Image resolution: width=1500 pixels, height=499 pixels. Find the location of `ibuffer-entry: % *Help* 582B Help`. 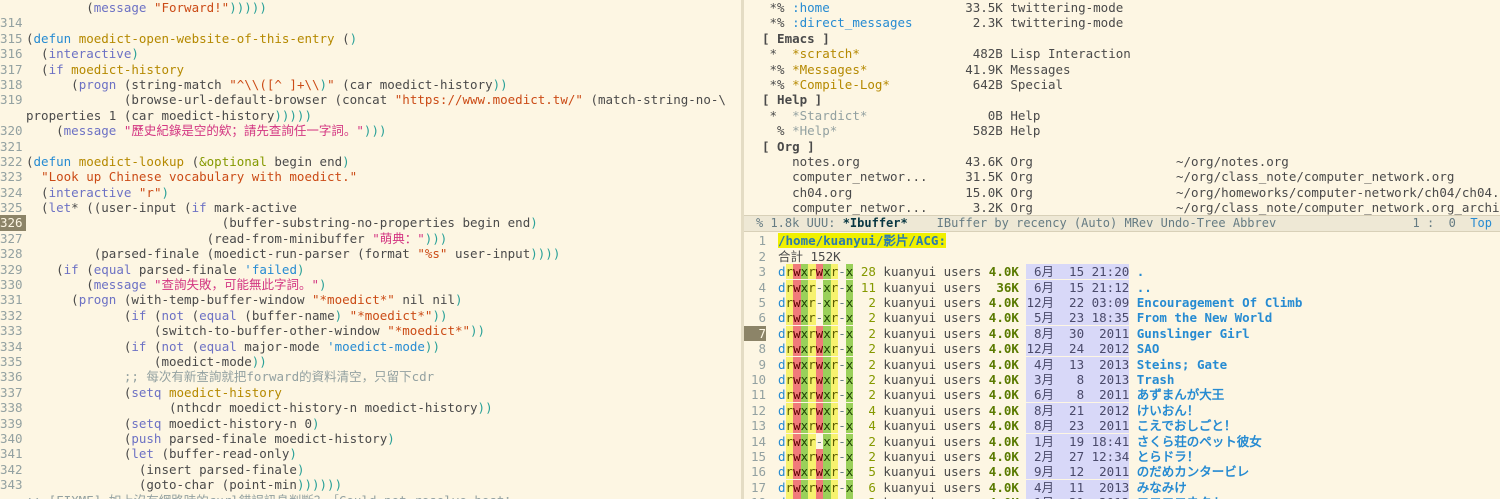

ibuffer-entry: % *Help* 582B Help is located at coordinates (1122, 130).